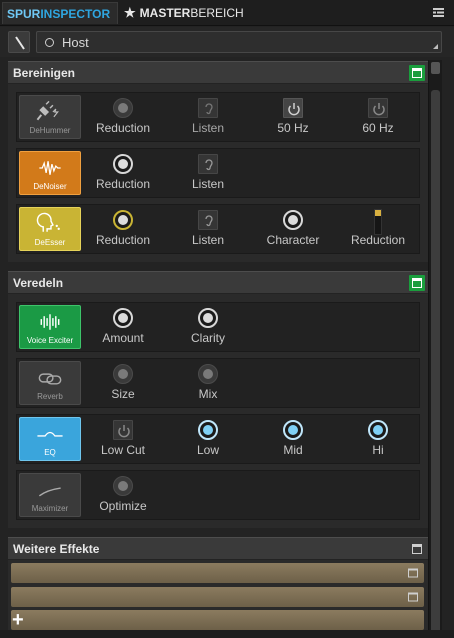 This screenshot has height=638, width=454. What do you see at coordinates (218, 282) in the screenshot?
I see `section-header-veredeln: Veredeln` at bounding box center [218, 282].